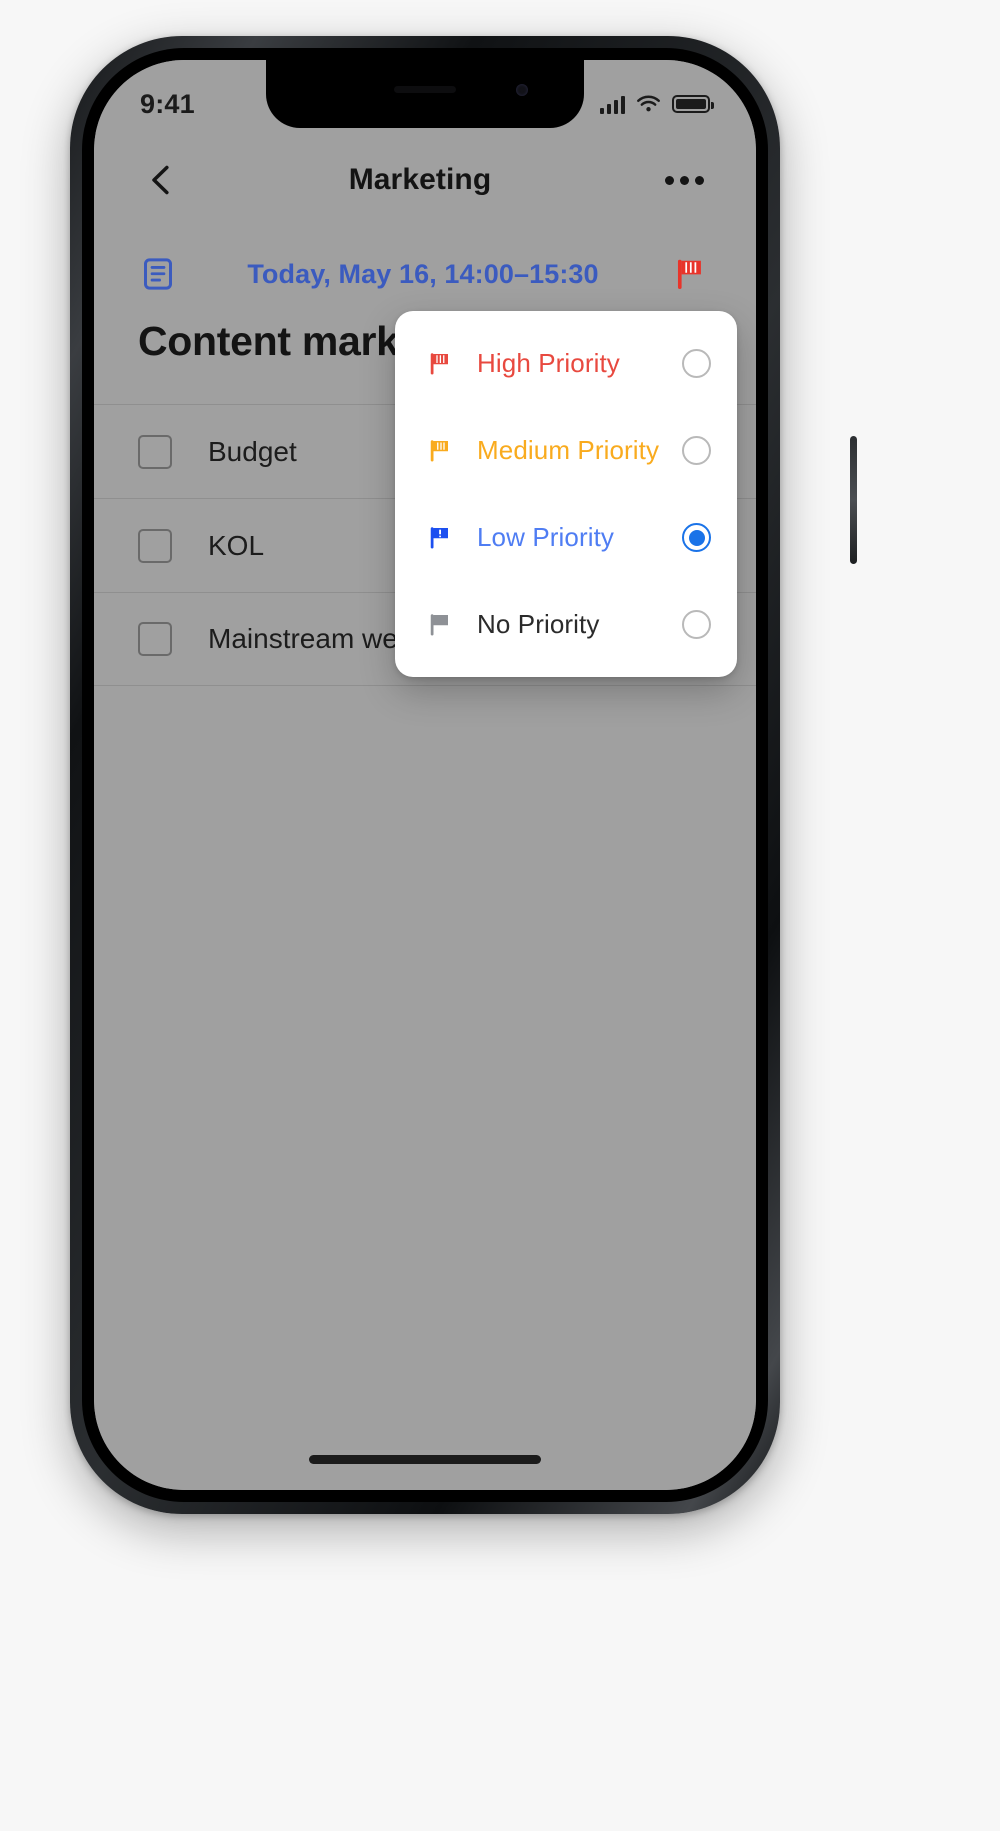 The height and width of the screenshot is (1831, 1000). What do you see at coordinates (420, 179) in the screenshot?
I see `page-title: Marketing` at bounding box center [420, 179].